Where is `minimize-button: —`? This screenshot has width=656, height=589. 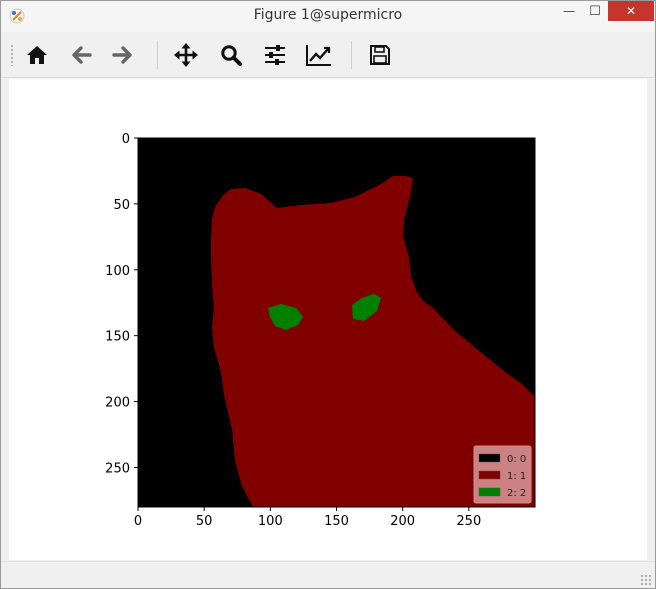
minimize-button: — is located at coordinates (569, 11).